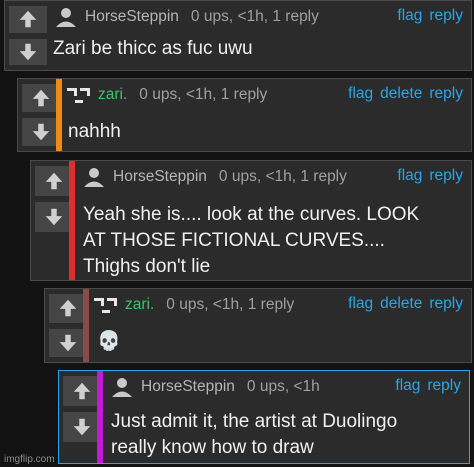 Image resolution: width=474 pixels, height=467 pixels. What do you see at coordinates (283, 386) in the screenshot?
I see `comment-meta: 0 ups, <1h` at bounding box center [283, 386].